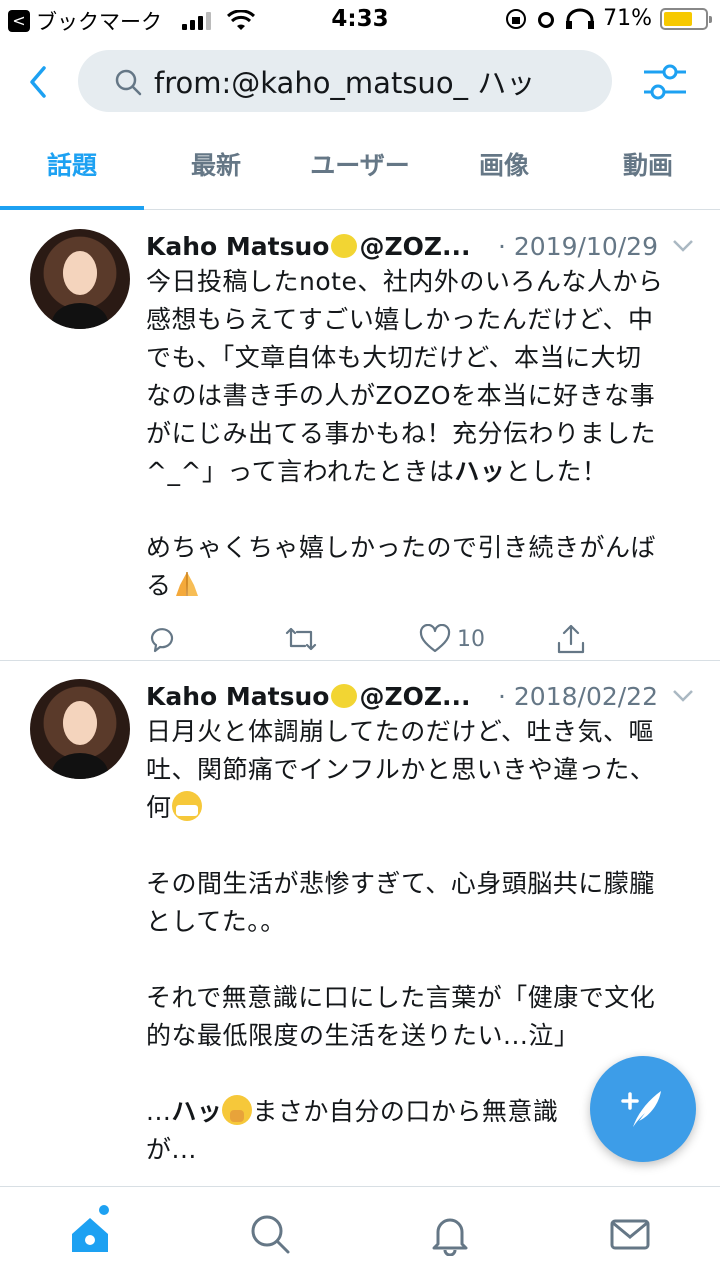 The width and height of the screenshot is (720, 1280). I want to click on tweet-header: Kaho Matsuo @ZOZ... · 2019/10/29, so click(419, 246).